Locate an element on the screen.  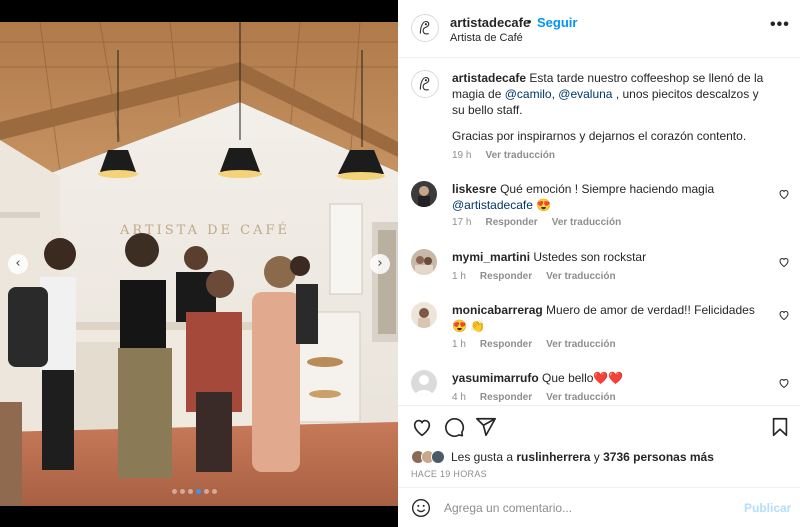
liker-avatar is located at coordinates (438, 457).